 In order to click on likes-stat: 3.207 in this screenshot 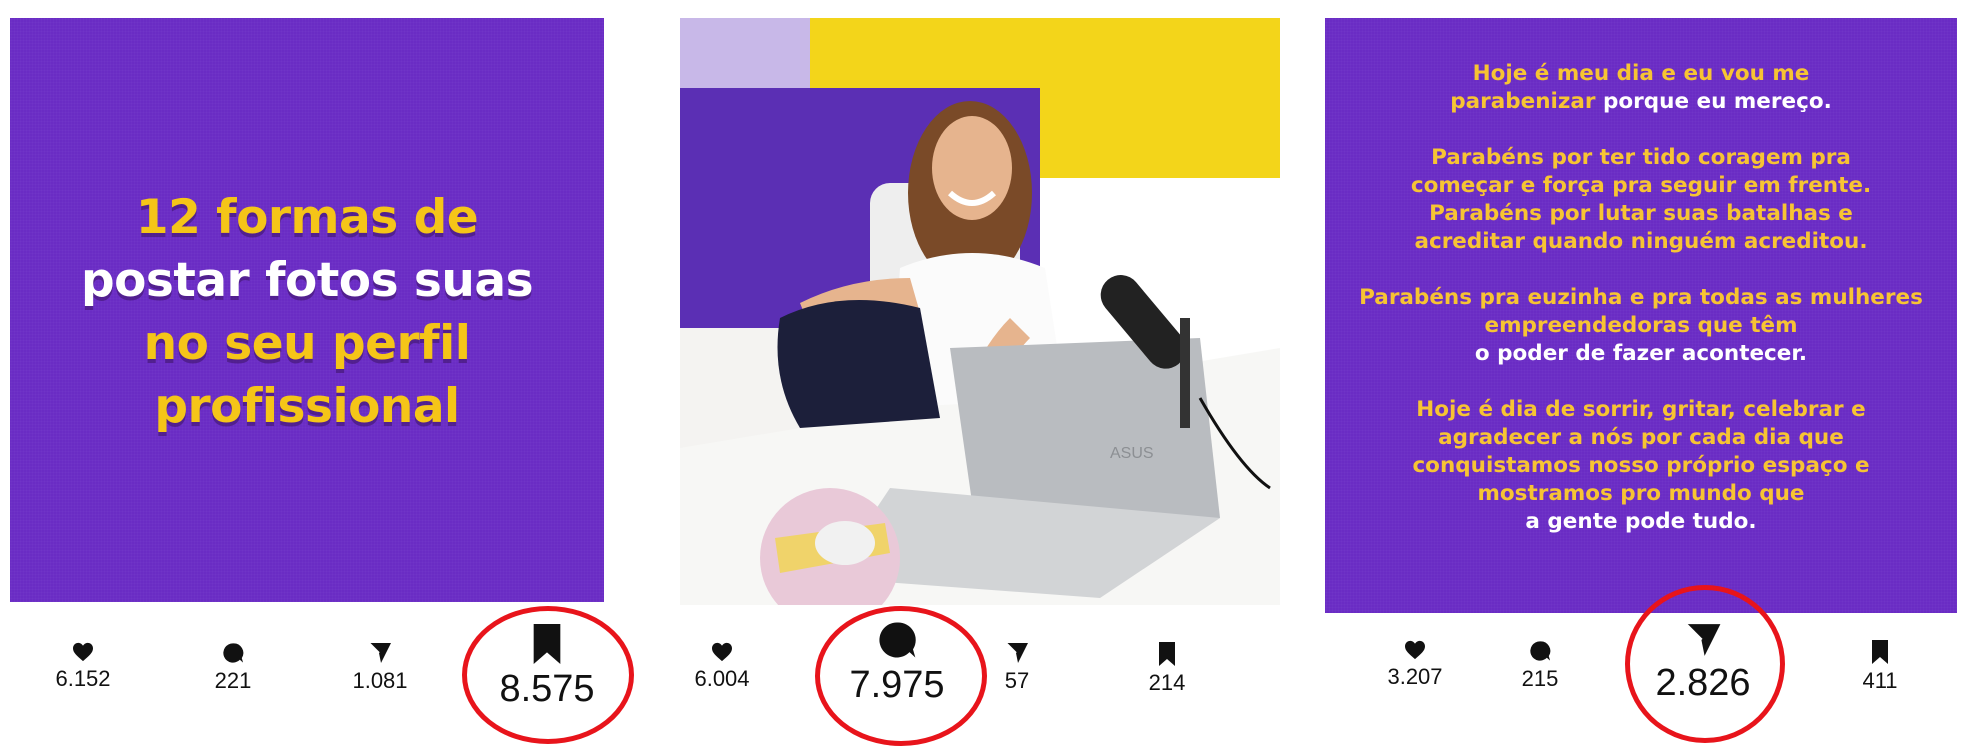, I will do `click(1415, 665)`.